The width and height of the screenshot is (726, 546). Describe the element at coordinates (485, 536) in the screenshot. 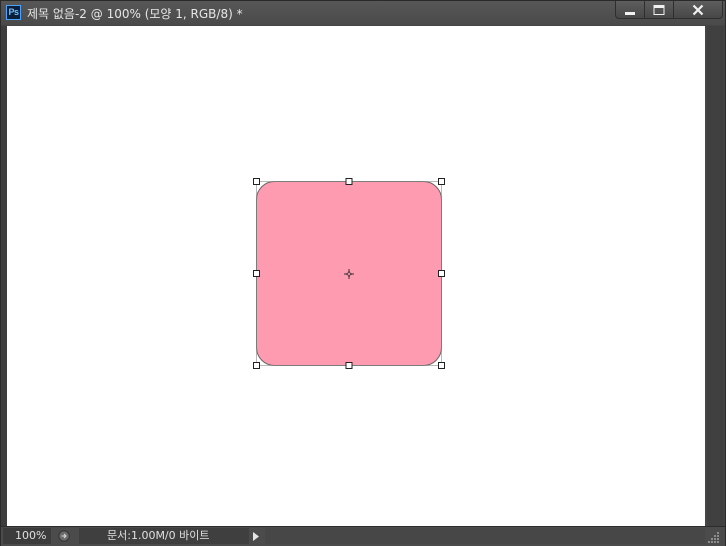

I see `horizontal-scrollbar` at that location.